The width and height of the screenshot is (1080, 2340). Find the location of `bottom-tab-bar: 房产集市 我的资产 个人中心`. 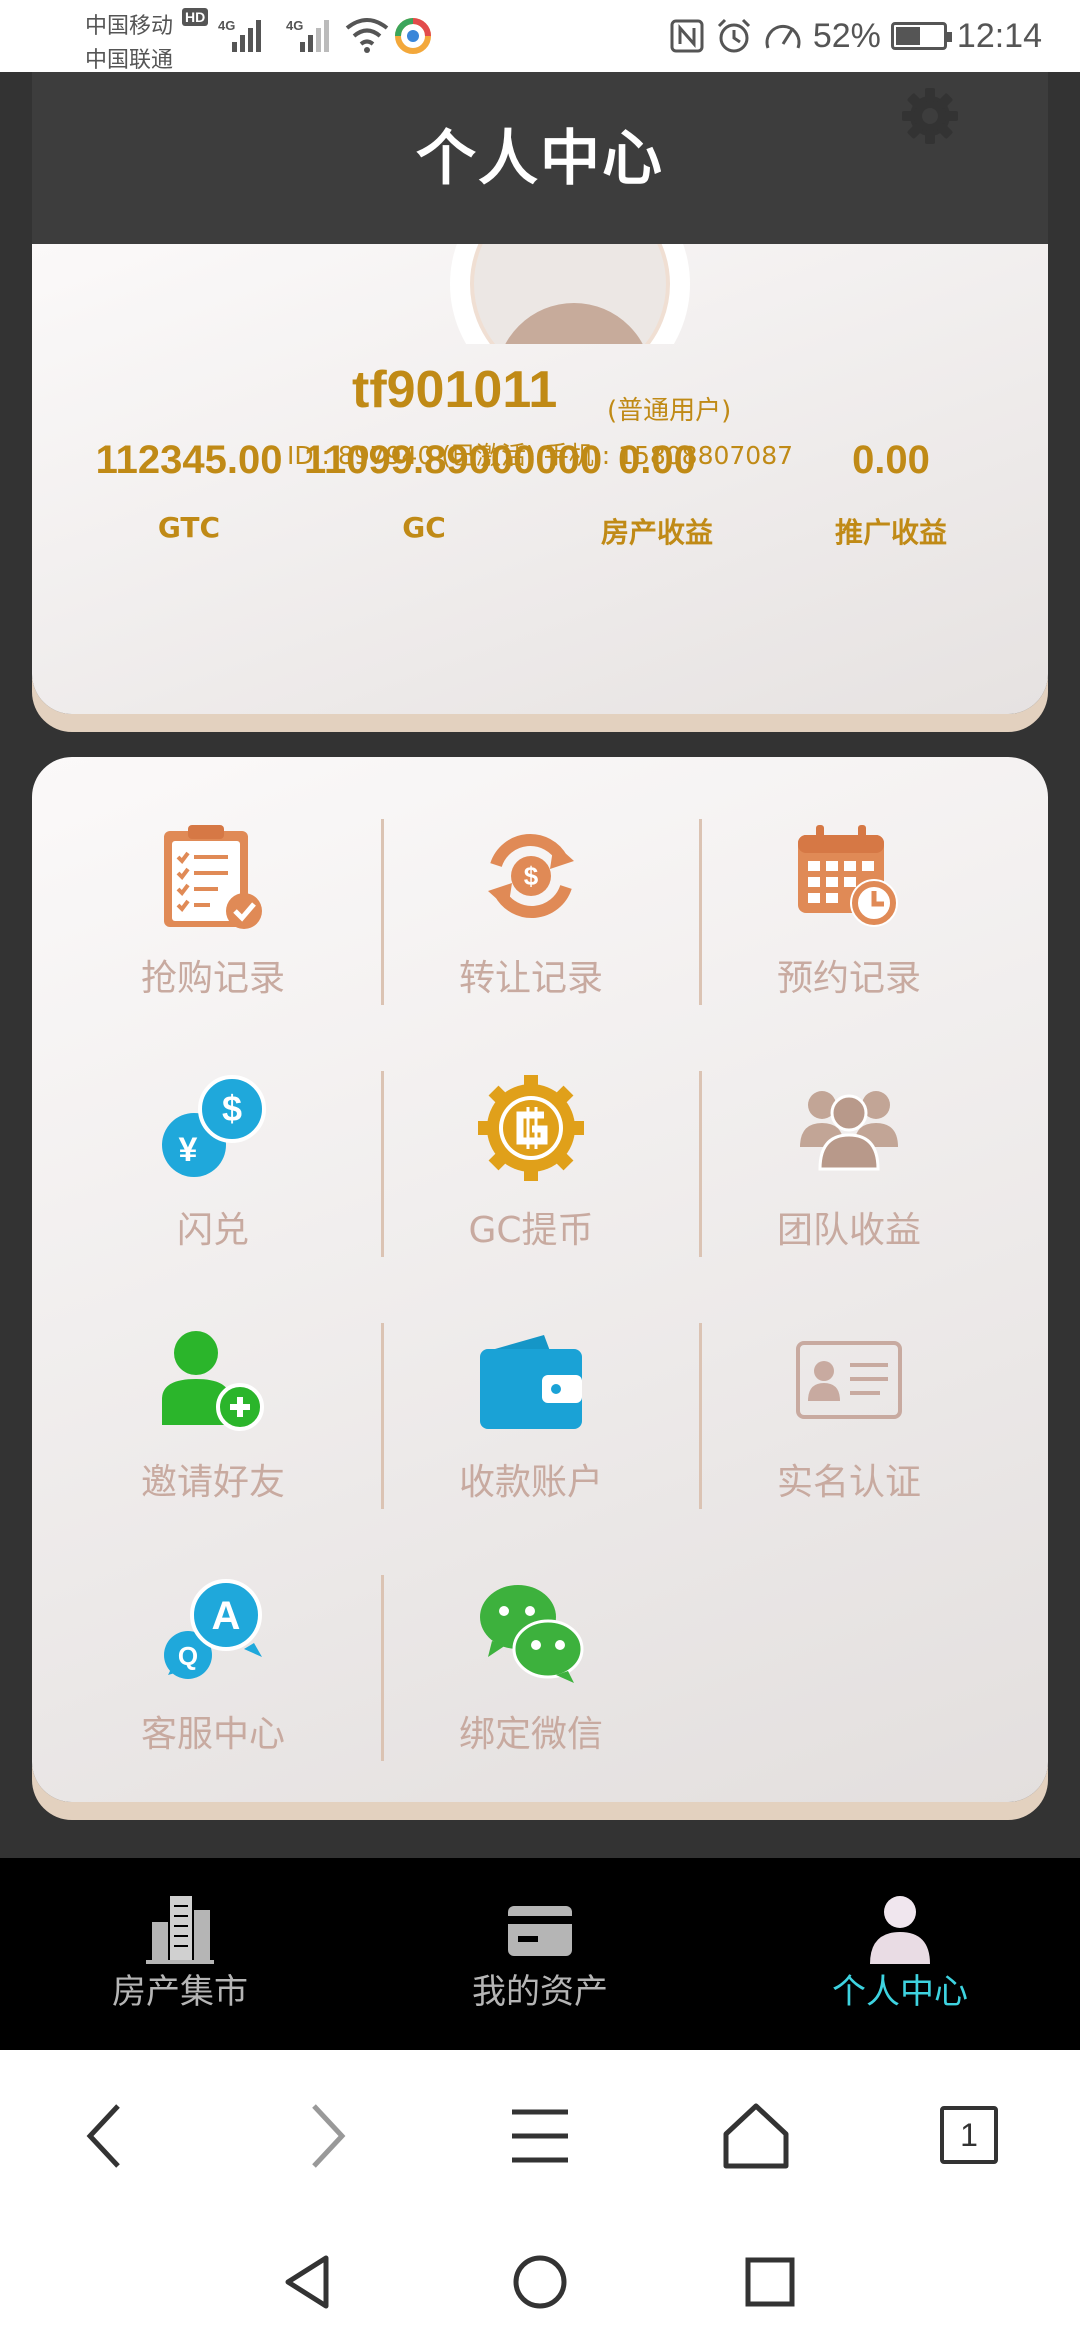

bottom-tab-bar: 房产集市 我的资产 个人中心 is located at coordinates (540, 1954).